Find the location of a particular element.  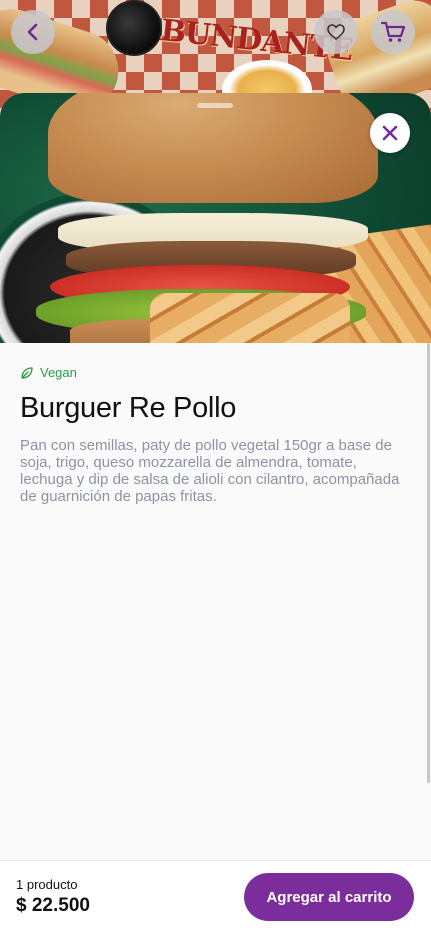

scrollbar is located at coordinates (428, 563).